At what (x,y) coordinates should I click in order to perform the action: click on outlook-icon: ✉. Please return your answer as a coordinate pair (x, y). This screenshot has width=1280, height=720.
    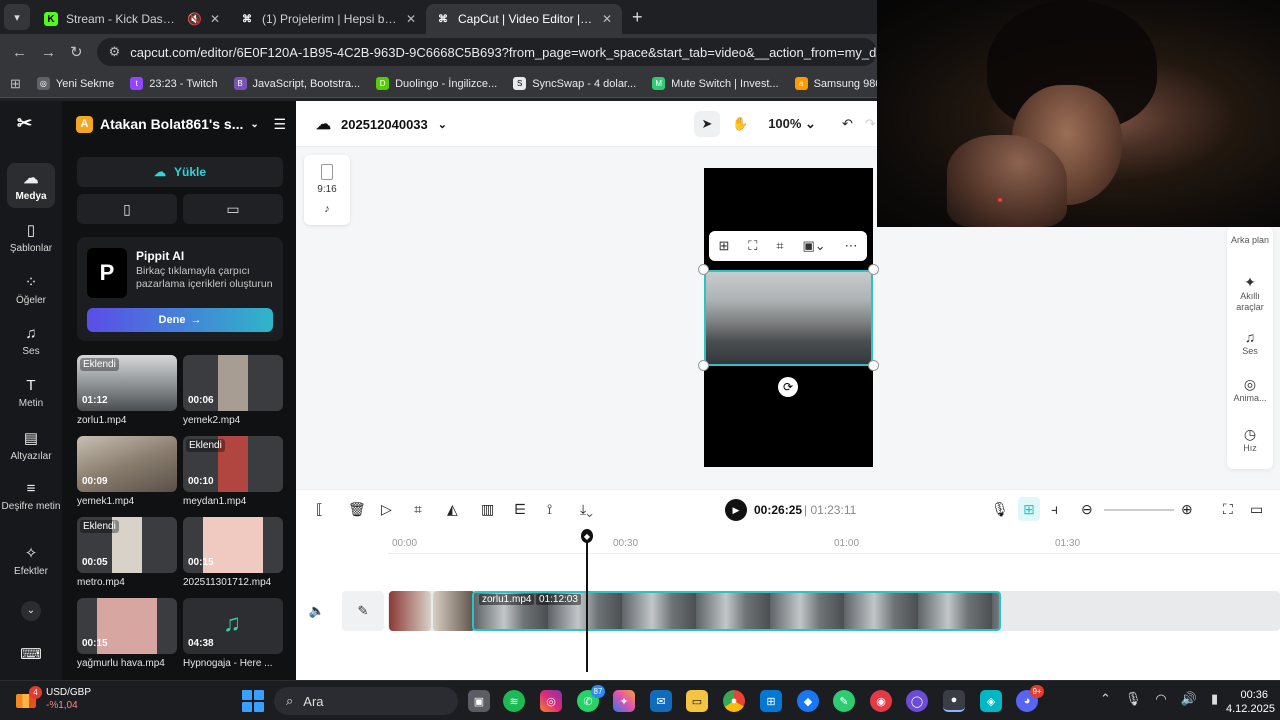
    Looking at the image, I should click on (661, 701).